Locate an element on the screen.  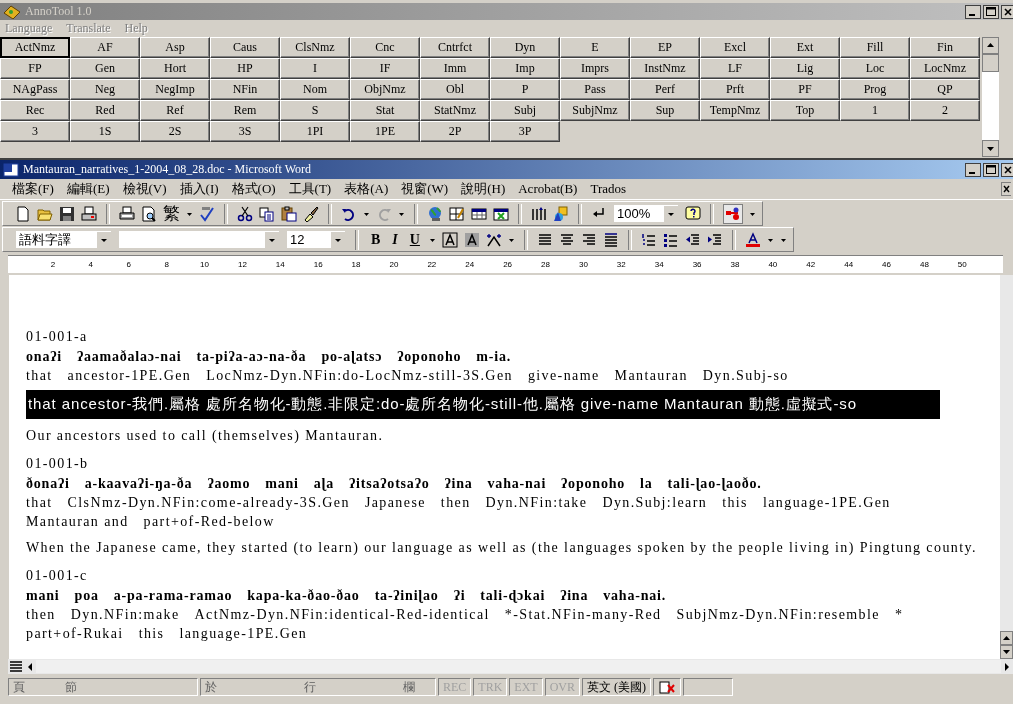
tag-button: ActNmz is located at coordinates (35, 47).